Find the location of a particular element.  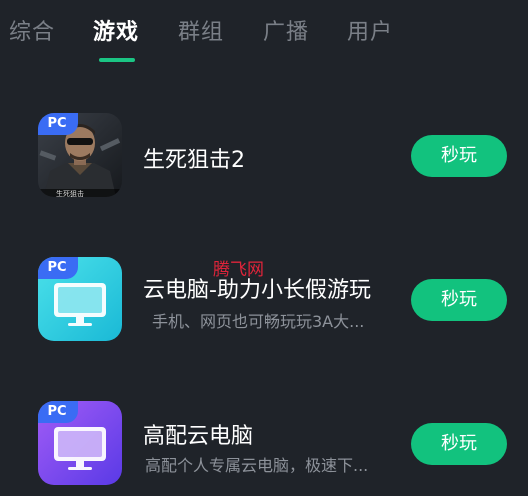

tab-broadcast: 广播 is located at coordinates (286, 30).